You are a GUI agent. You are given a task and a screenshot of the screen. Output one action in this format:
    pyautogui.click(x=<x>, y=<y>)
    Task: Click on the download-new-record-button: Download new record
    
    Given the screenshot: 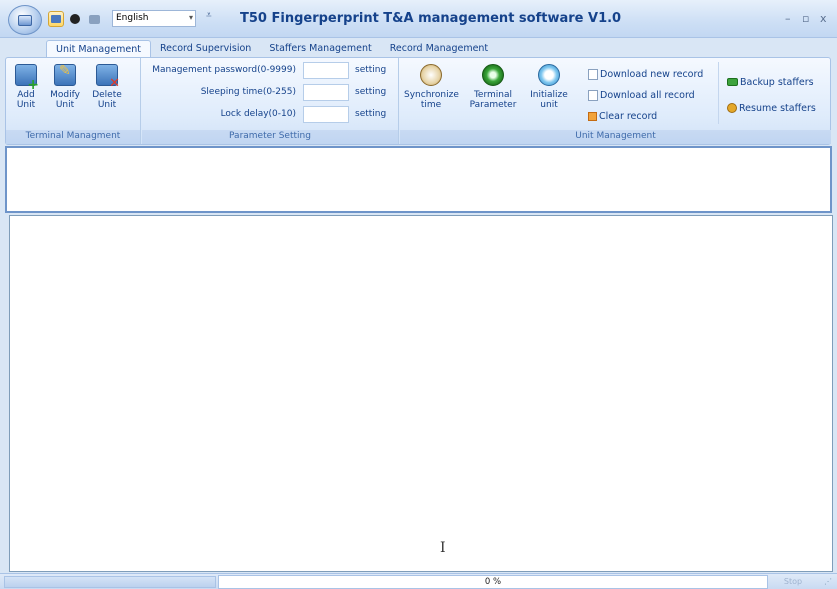 What is the action you would take?
    pyautogui.click(x=645, y=74)
    